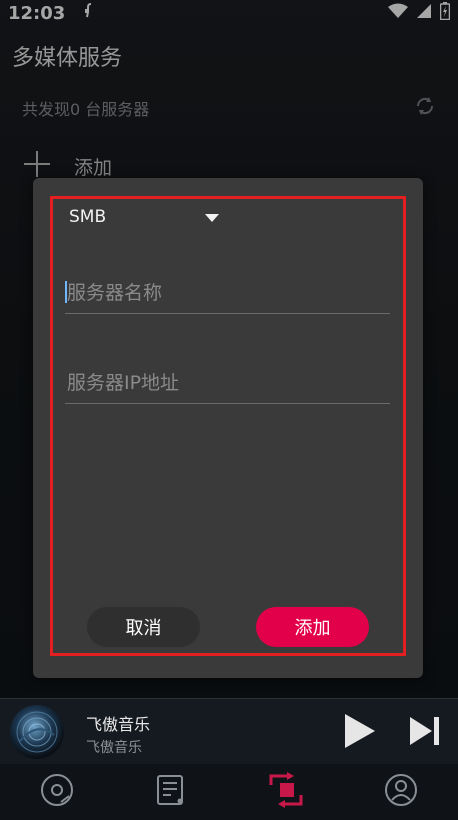 This screenshot has height=820, width=458. What do you see at coordinates (425, 731) in the screenshot?
I see `next-track-icon` at bounding box center [425, 731].